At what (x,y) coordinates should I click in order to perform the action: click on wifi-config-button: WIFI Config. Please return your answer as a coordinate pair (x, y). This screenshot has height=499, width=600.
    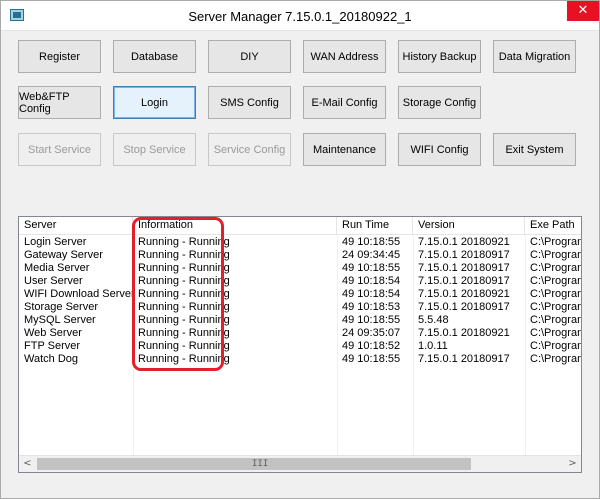
    Looking at the image, I should click on (439, 149).